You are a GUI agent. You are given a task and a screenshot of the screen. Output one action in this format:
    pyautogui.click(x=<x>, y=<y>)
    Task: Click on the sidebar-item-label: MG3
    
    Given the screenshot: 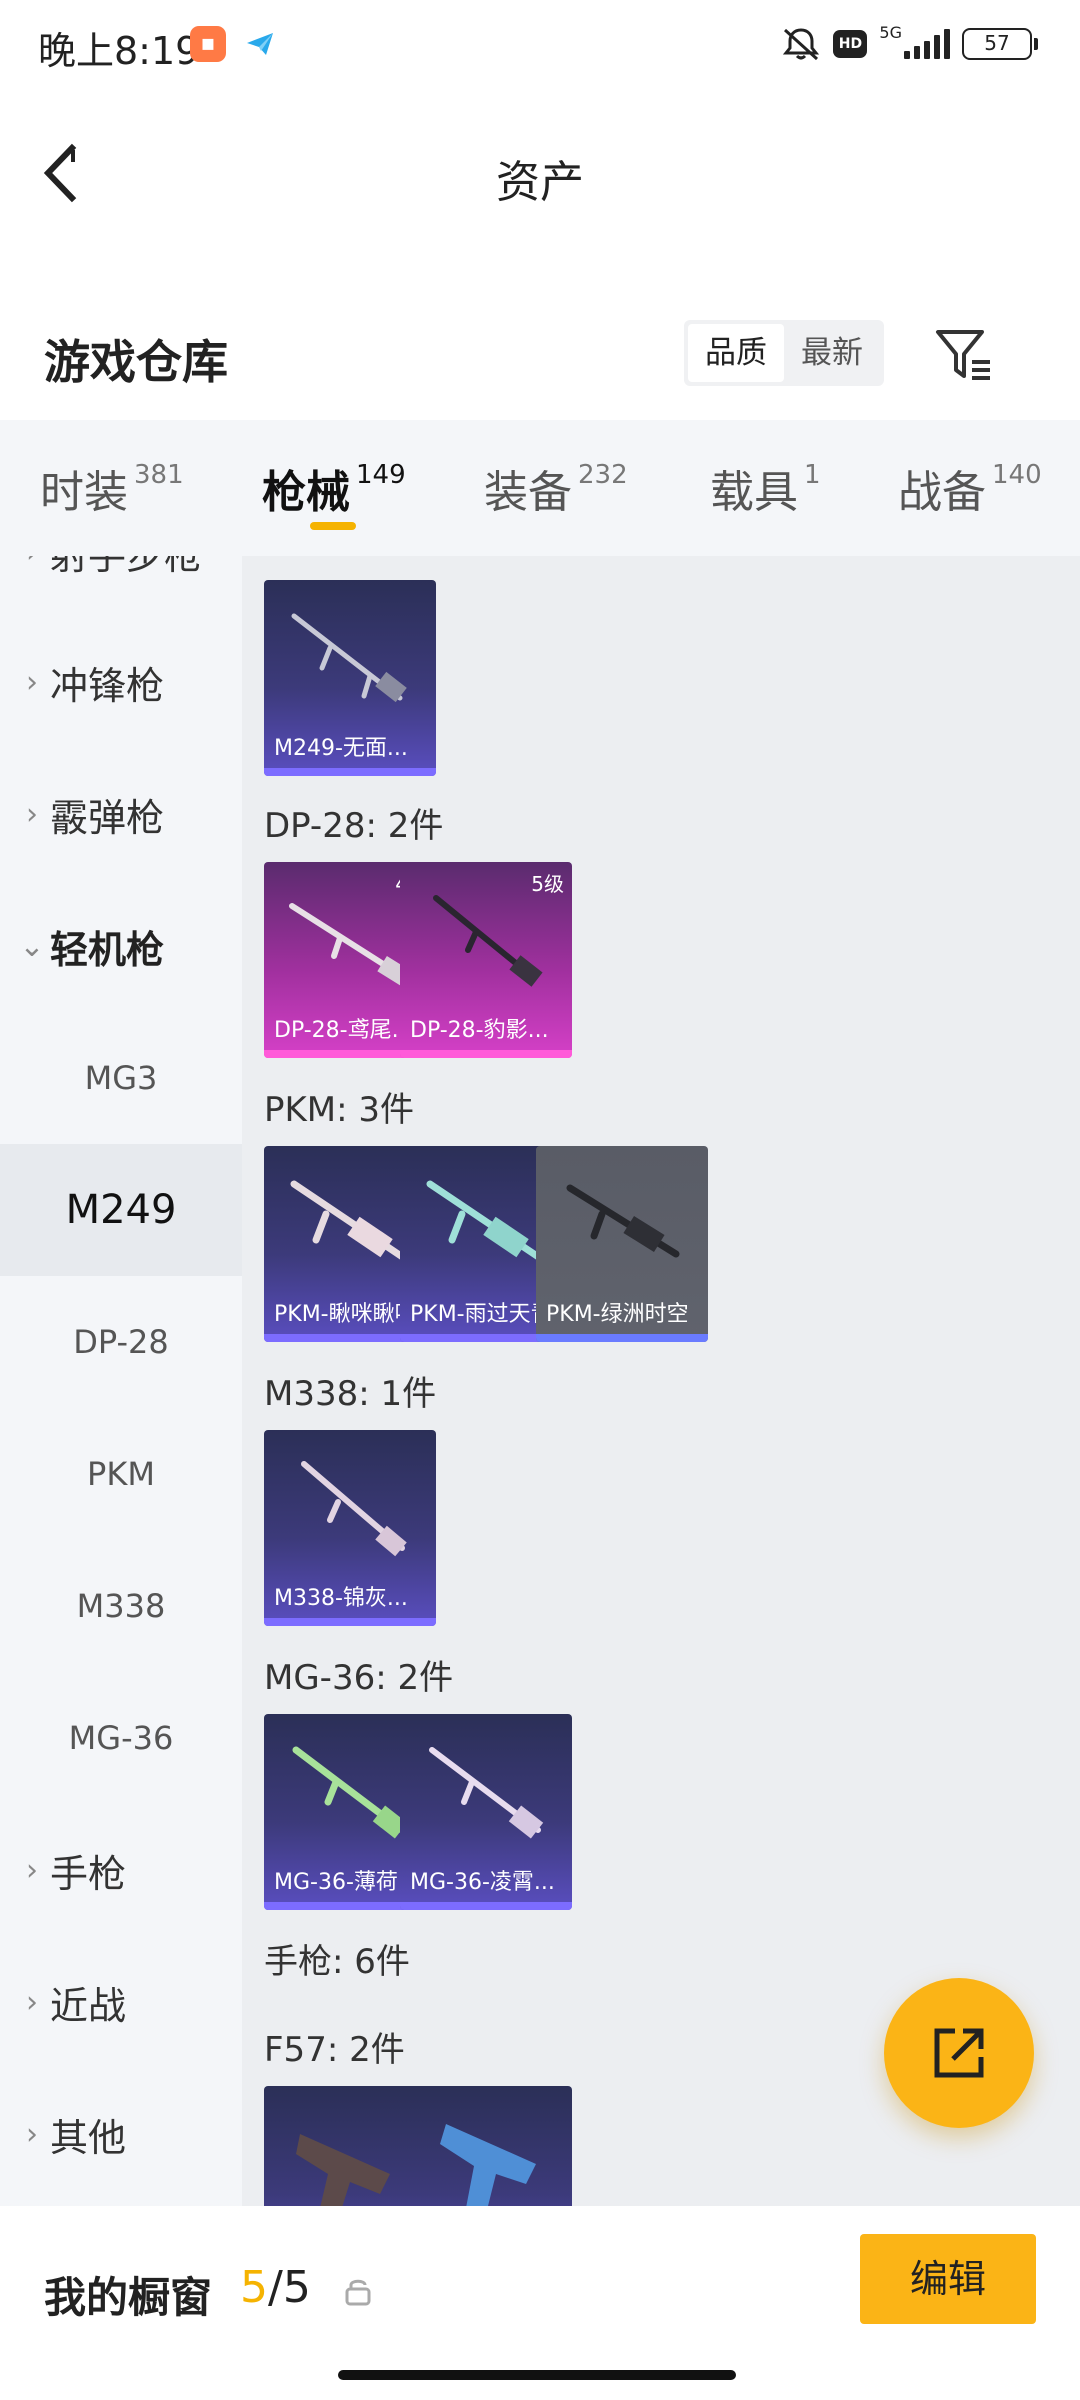 What is the action you would take?
    pyautogui.click(x=121, y=1078)
    